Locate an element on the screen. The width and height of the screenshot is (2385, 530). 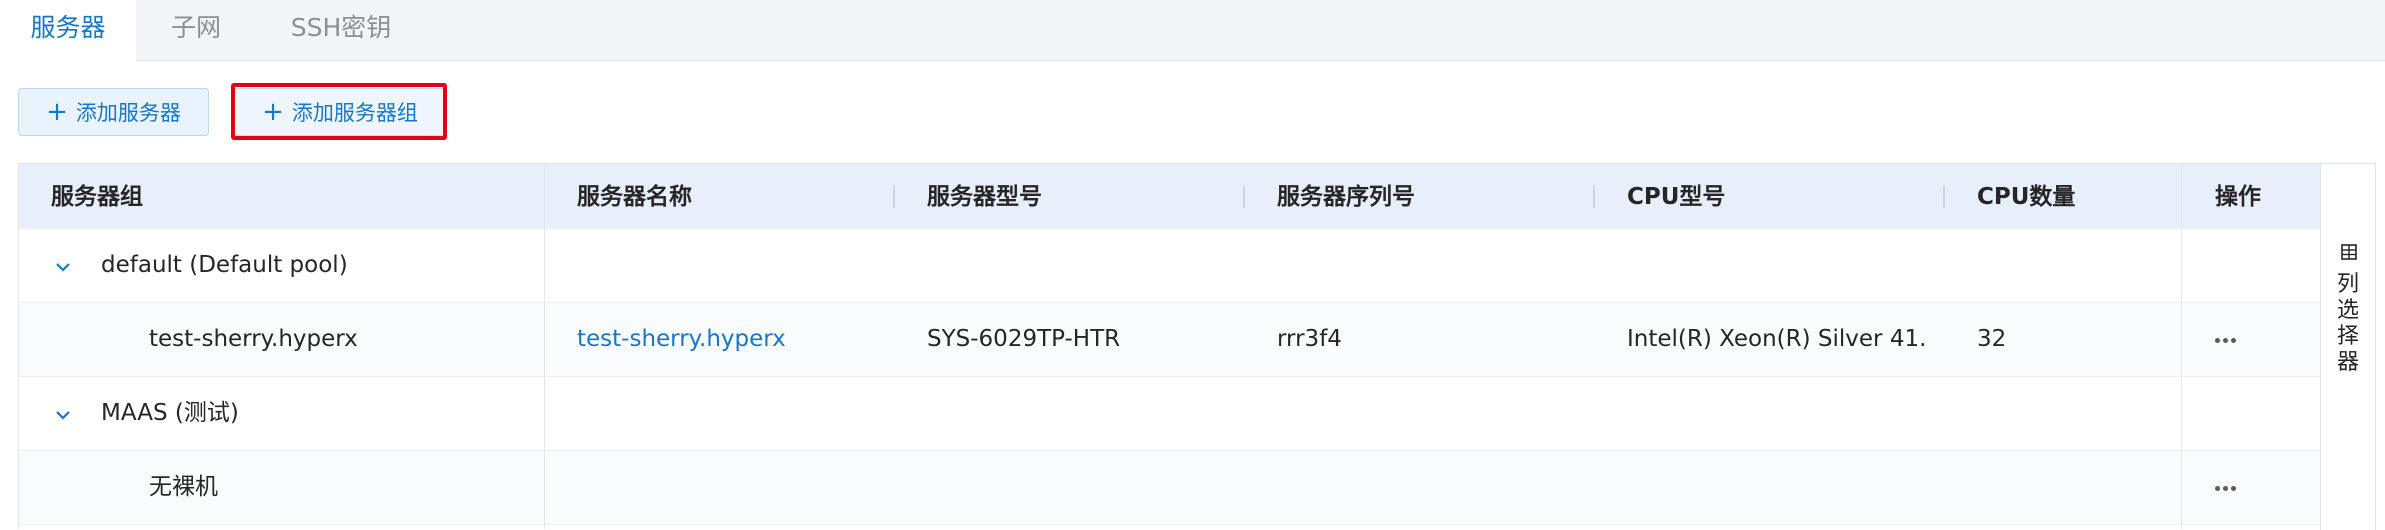
column-selector-label: 列选择器 is located at coordinates (2347, 323).